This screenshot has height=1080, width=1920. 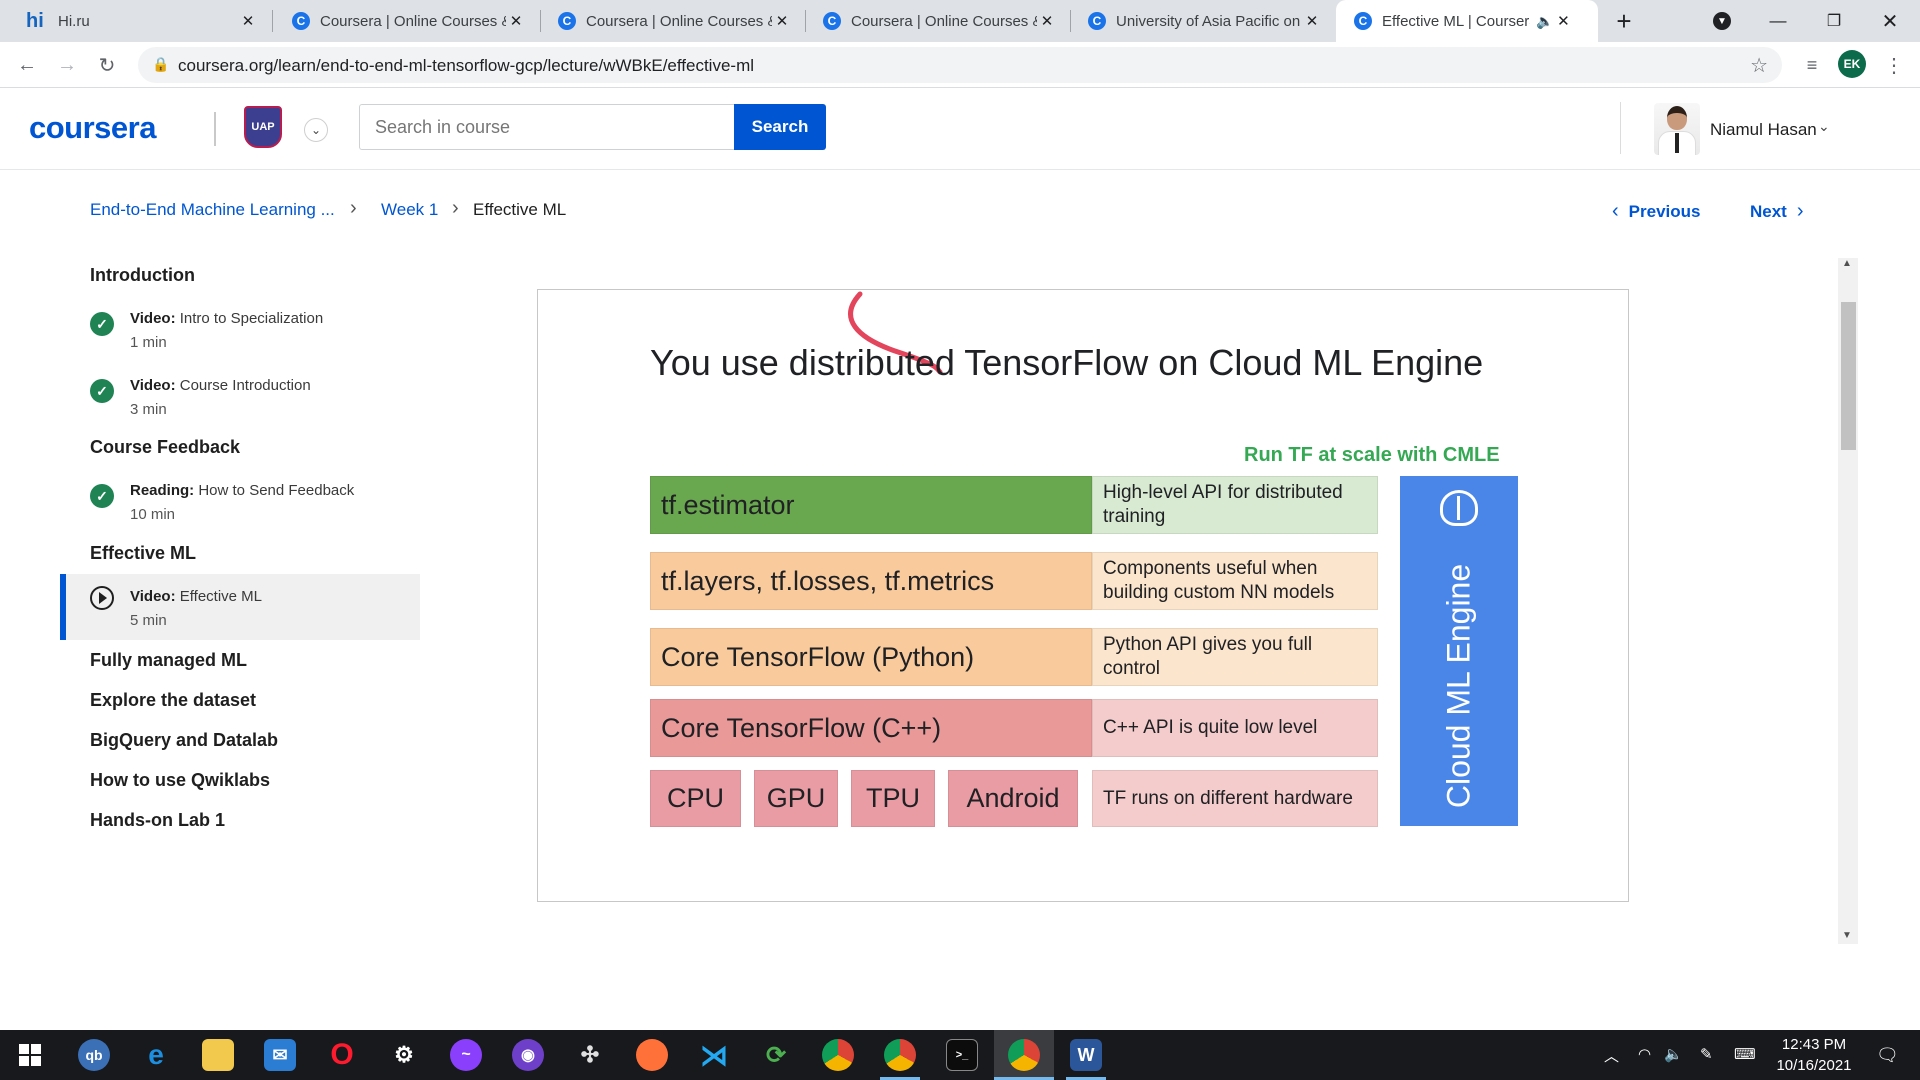 What do you see at coordinates (102, 324) in the screenshot?
I see `completed-check-icon: ✓` at bounding box center [102, 324].